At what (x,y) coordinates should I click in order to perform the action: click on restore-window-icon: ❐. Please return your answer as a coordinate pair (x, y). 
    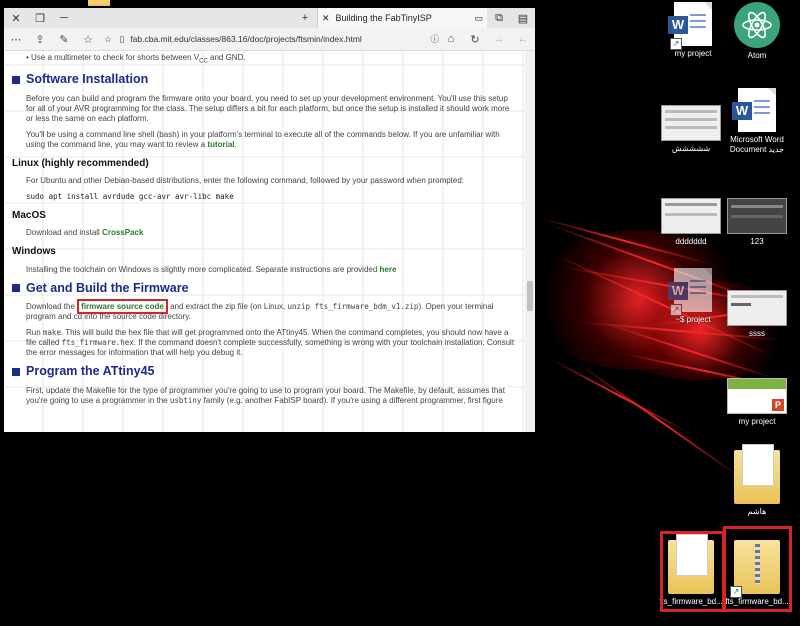
    Looking at the image, I should click on (40, 18).